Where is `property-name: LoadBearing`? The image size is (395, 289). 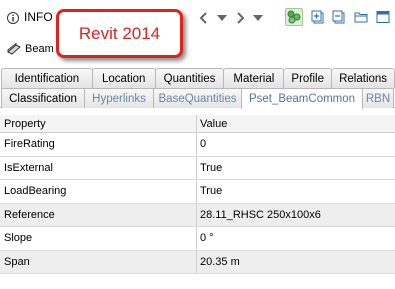
property-name: LoadBearing is located at coordinates (98, 191).